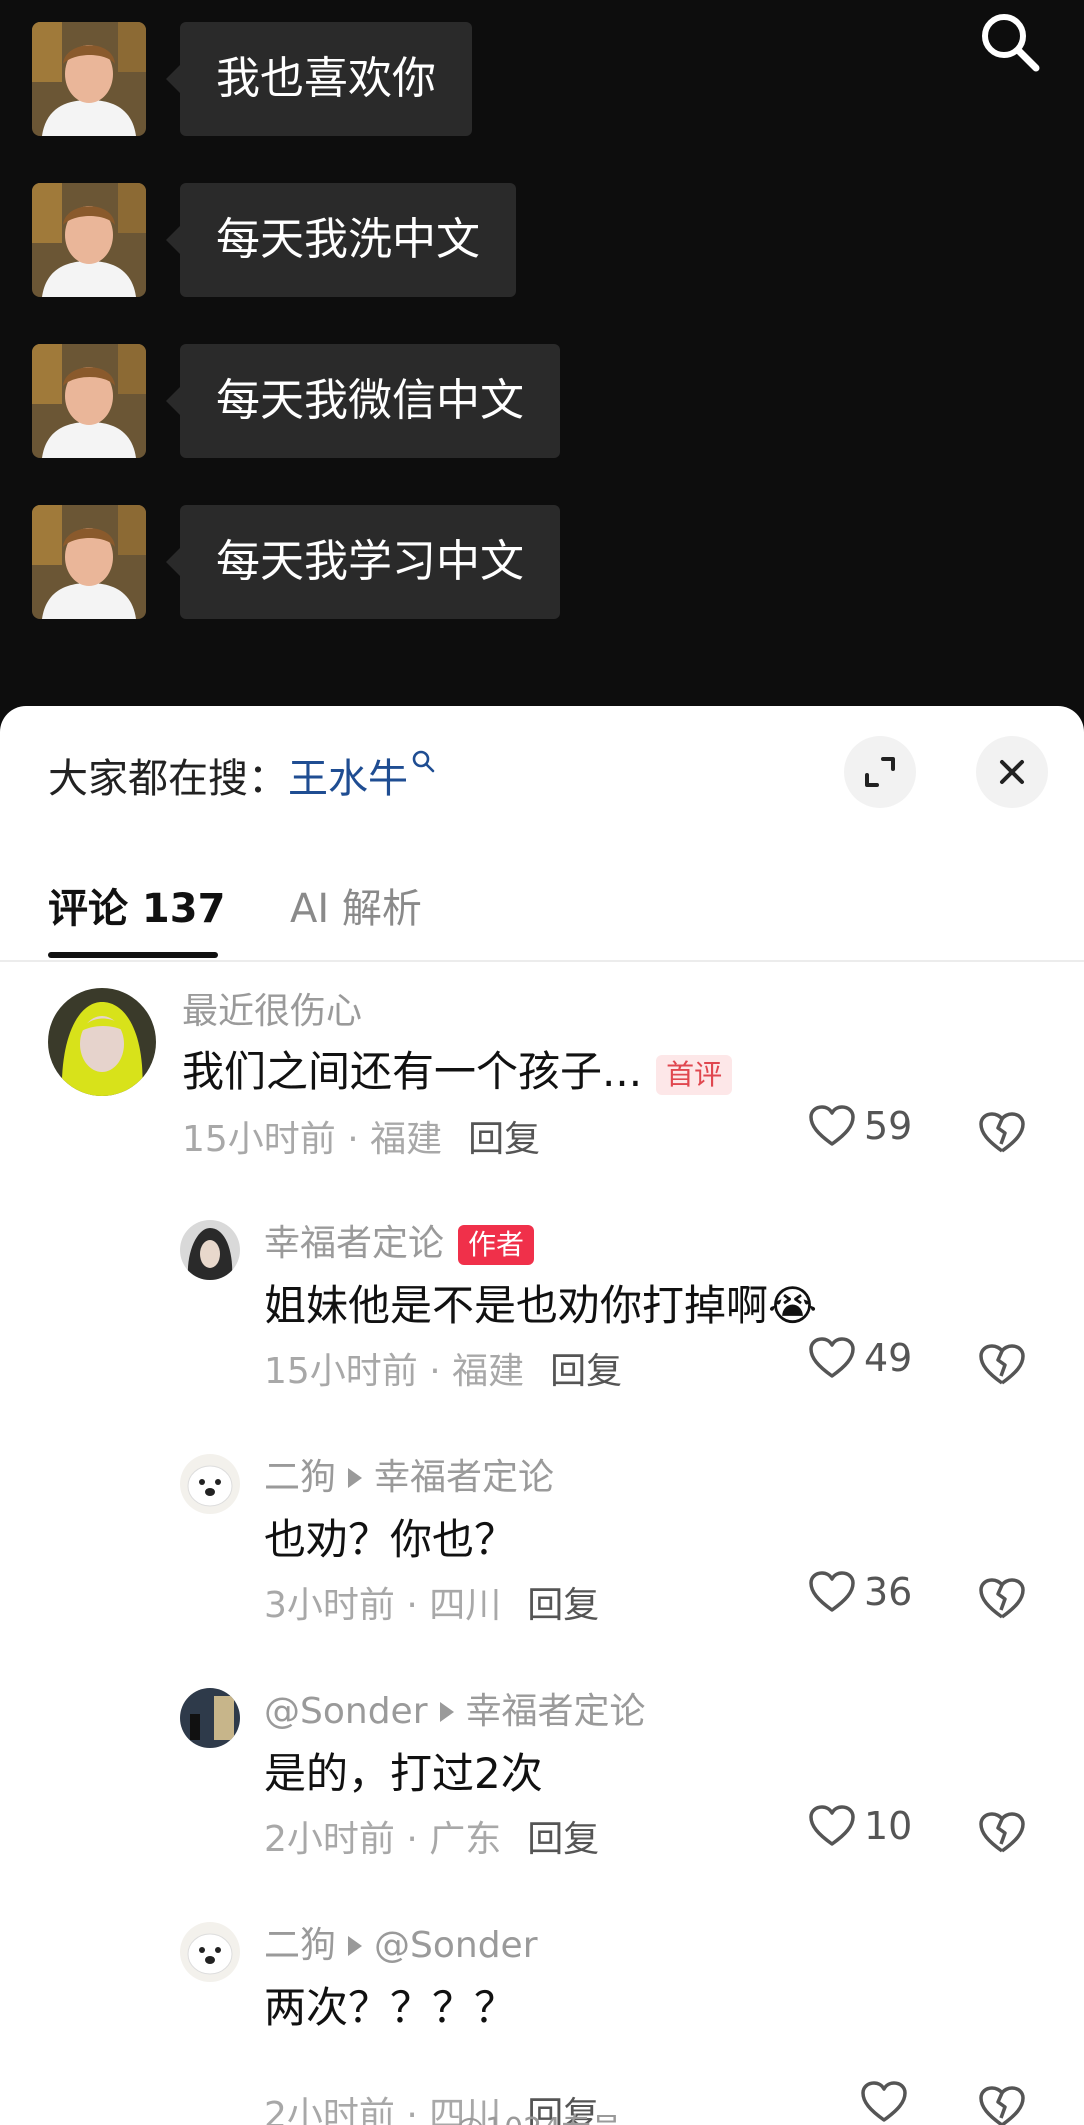  I want to click on like-count: 59, so click(888, 1126).